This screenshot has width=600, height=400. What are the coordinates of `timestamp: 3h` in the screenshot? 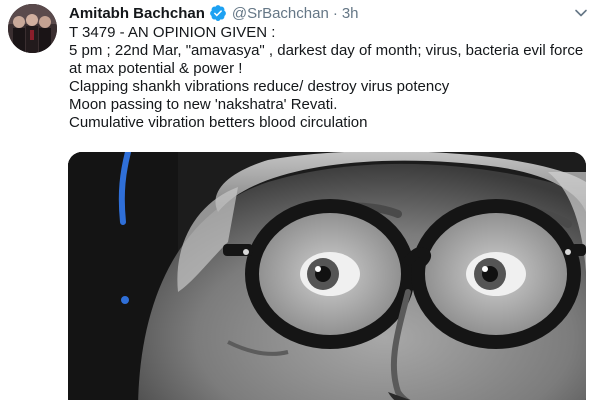 It's located at (350, 13).